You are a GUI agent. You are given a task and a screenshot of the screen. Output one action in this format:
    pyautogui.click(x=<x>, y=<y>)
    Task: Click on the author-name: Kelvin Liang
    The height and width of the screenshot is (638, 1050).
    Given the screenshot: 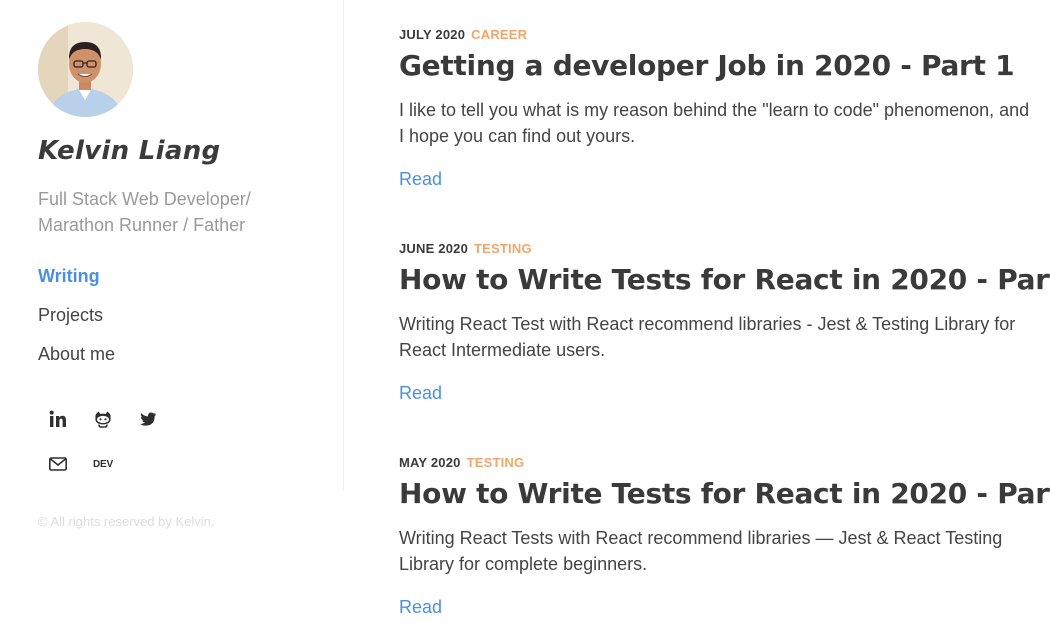 What is the action you would take?
    pyautogui.click(x=129, y=151)
    